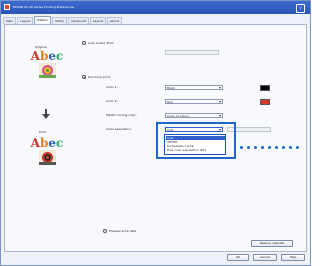 This screenshot has width=320, height=266. I want to click on auto-color-radio, so click(84, 43).